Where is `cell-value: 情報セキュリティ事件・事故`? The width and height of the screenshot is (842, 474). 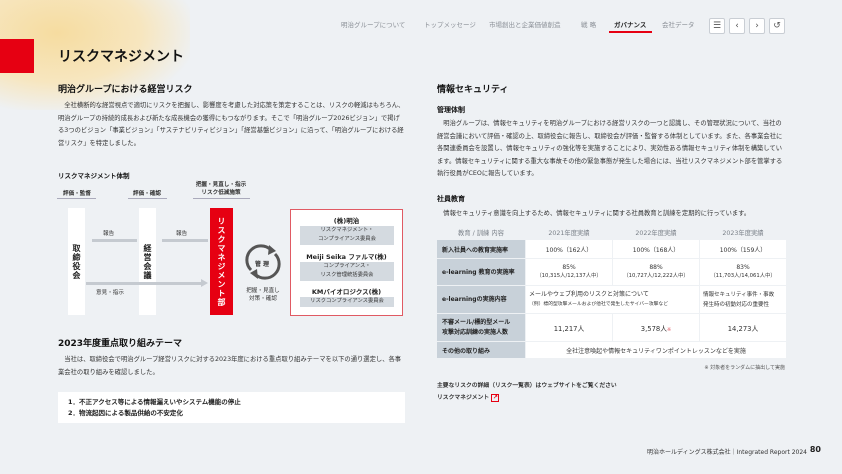 cell-value: 情報セキュリティ事件・事故 is located at coordinates (739, 294).